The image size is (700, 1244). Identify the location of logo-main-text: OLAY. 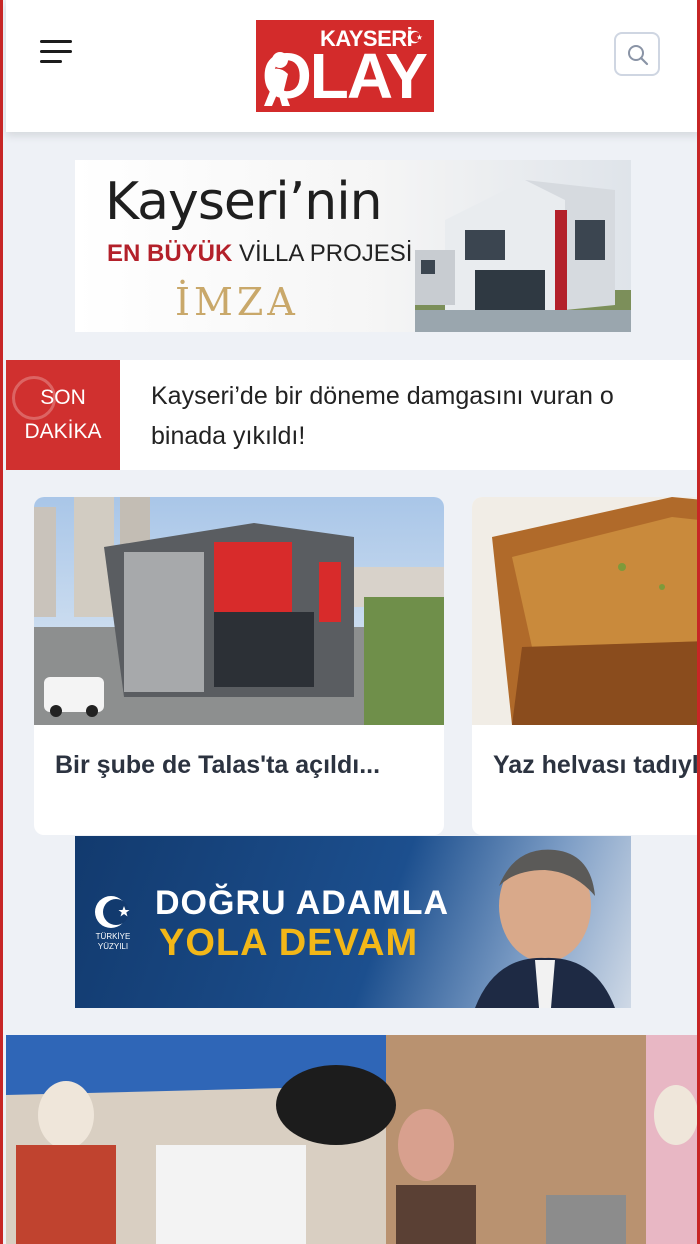
(345, 76).